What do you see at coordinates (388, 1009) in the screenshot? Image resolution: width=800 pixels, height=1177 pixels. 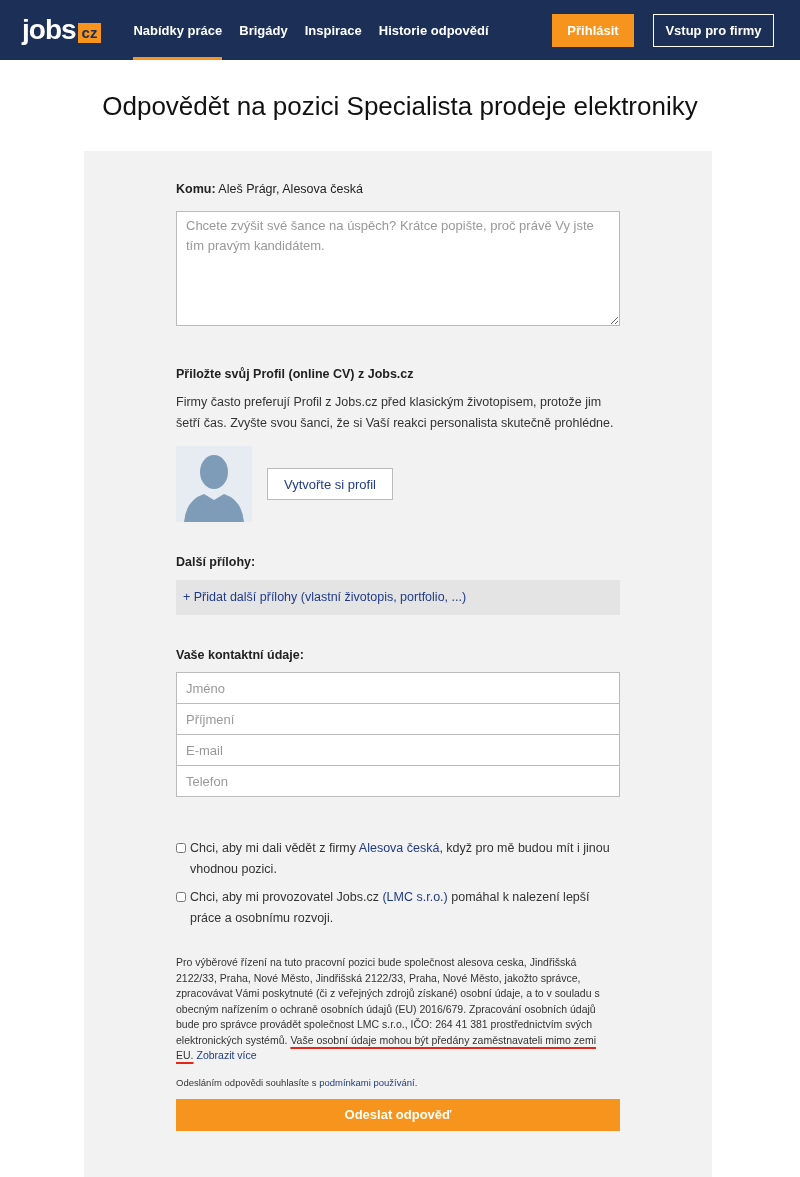 I see `privacy-notice: Pro výběrové řízení na tuto pracovní pozici bude společnost alesova ceska, Jindřišská 2122/33, Praha, Nové Město, Jindřišská 2122/33, Praha, Nové Město, jakožto správce, zpracovávat Vámi poskytnuté (či z veřejných zdrojů získané) osobní údaje, a to v souladu s obecným nařízením o ochraně osobních údajů (EU) 2016/679. Zpracování osobních údajů bude pro správce provádět společnost LMC s.r.o., IČO: 264 41 381 prostřednictvím svých elektronických systémů. Vaše osobní údaje mohou být předány zaměstnavateli mimo zemi EU. Zobrazit více` at bounding box center [388, 1009].